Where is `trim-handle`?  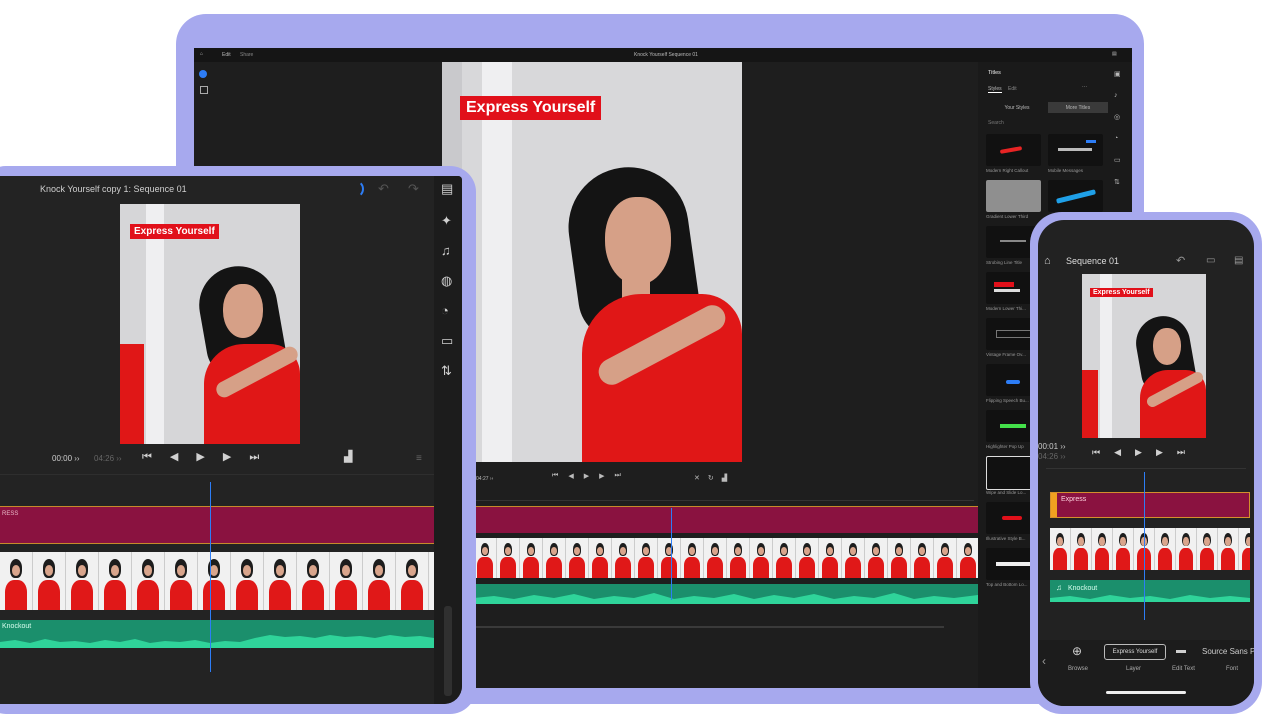
trim-handle is located at coordinates (1054, 505).